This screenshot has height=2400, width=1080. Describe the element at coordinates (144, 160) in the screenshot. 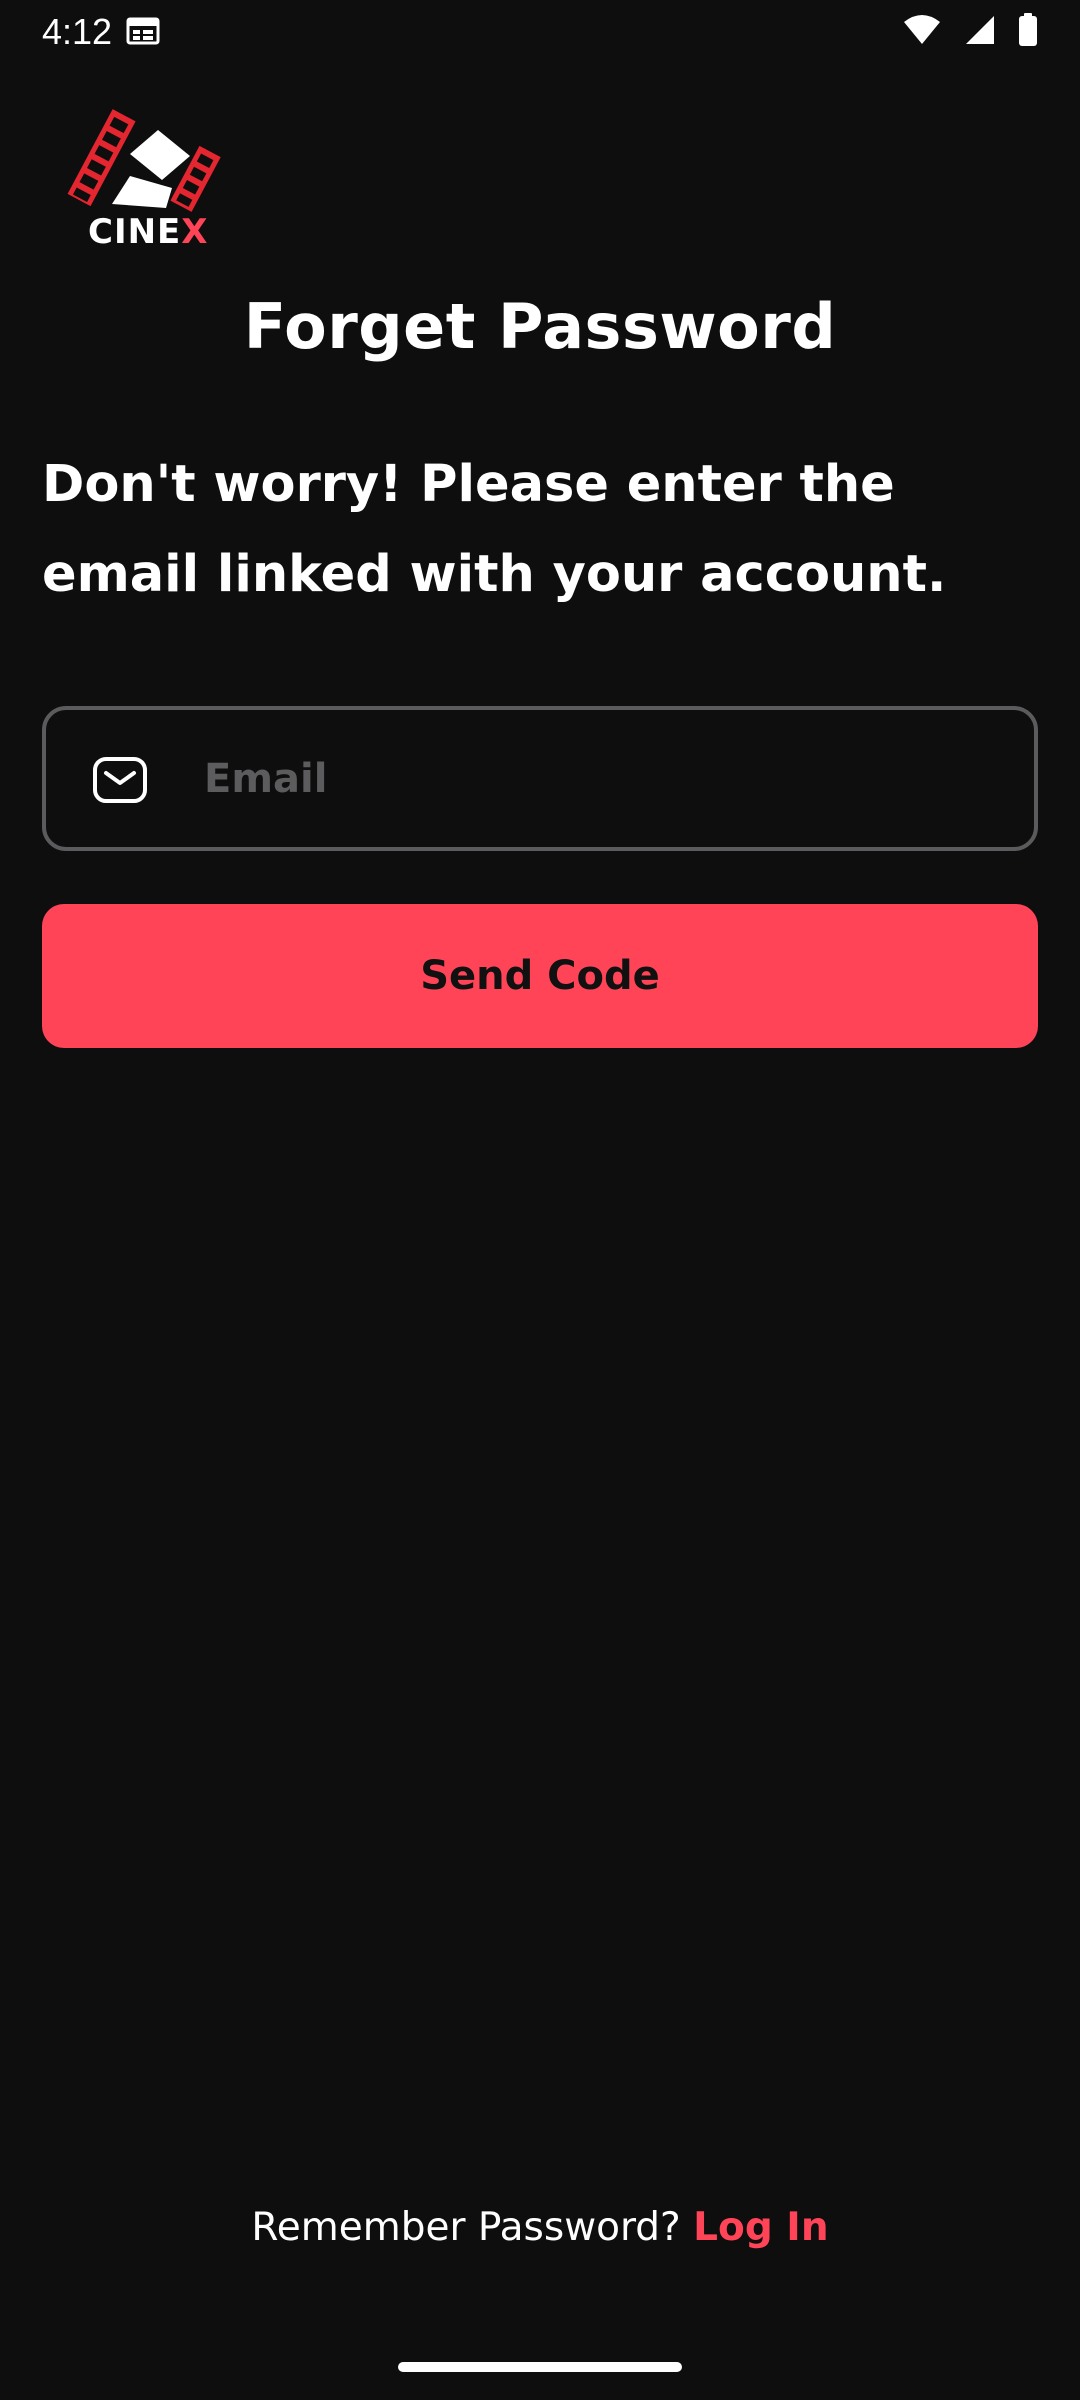

I see `film-reel-logo-icon` at that location.